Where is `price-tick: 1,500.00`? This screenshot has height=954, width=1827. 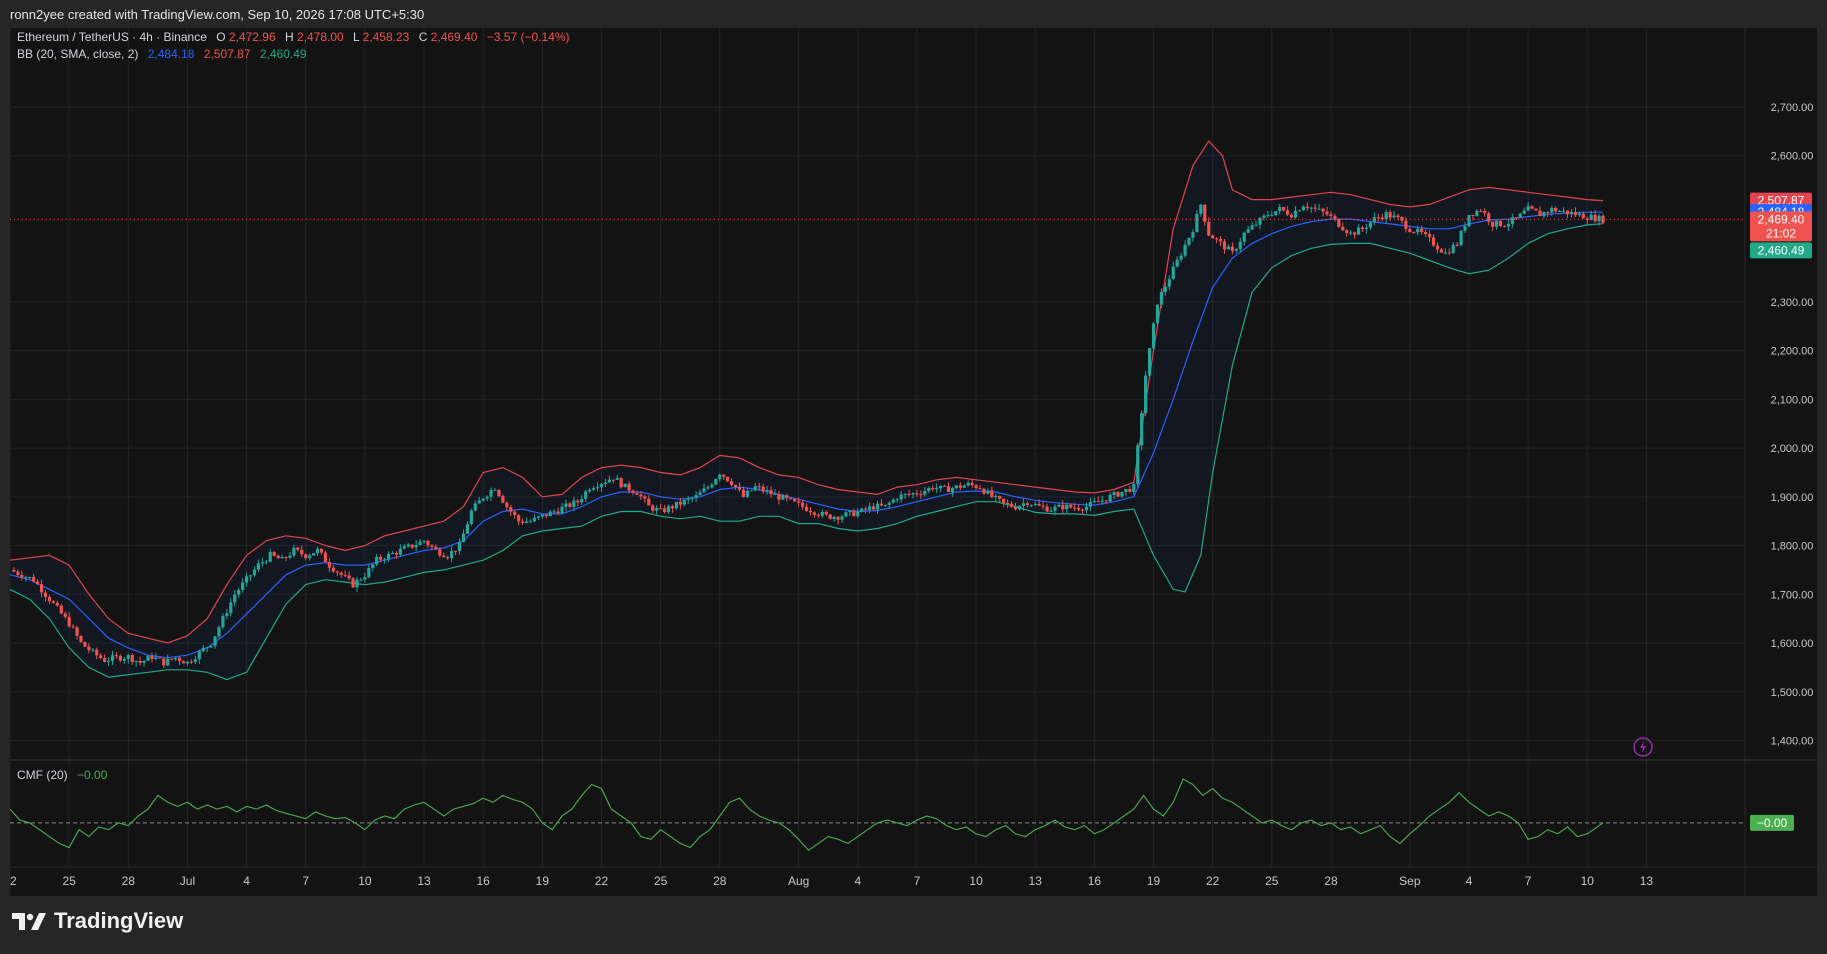 price-tick: 1,500.00 is located at coordinates (1792, 693).